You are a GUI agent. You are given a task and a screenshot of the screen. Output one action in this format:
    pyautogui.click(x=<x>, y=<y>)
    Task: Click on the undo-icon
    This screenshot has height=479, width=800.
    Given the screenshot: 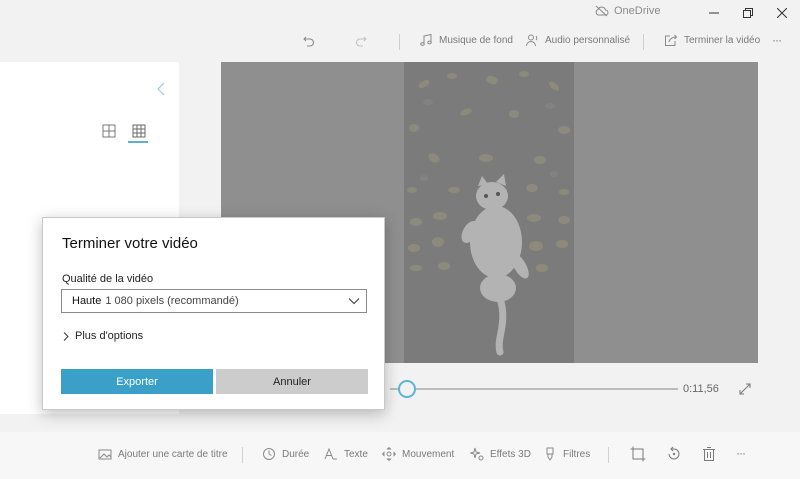 What is the action you would take?
    pyautogui.click(x=309, y=41)
    